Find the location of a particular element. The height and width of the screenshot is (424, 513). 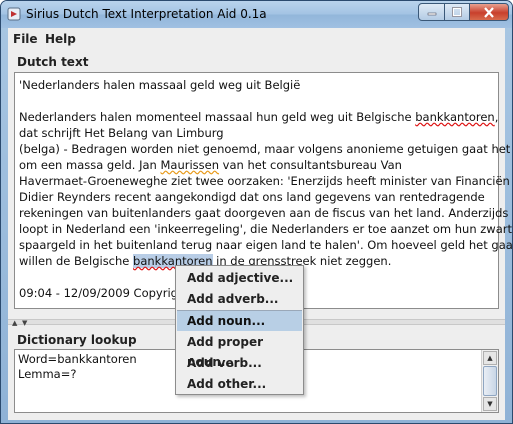

lookup-scrollbar: ▲ ▼ is located at coordinates (489, 381).